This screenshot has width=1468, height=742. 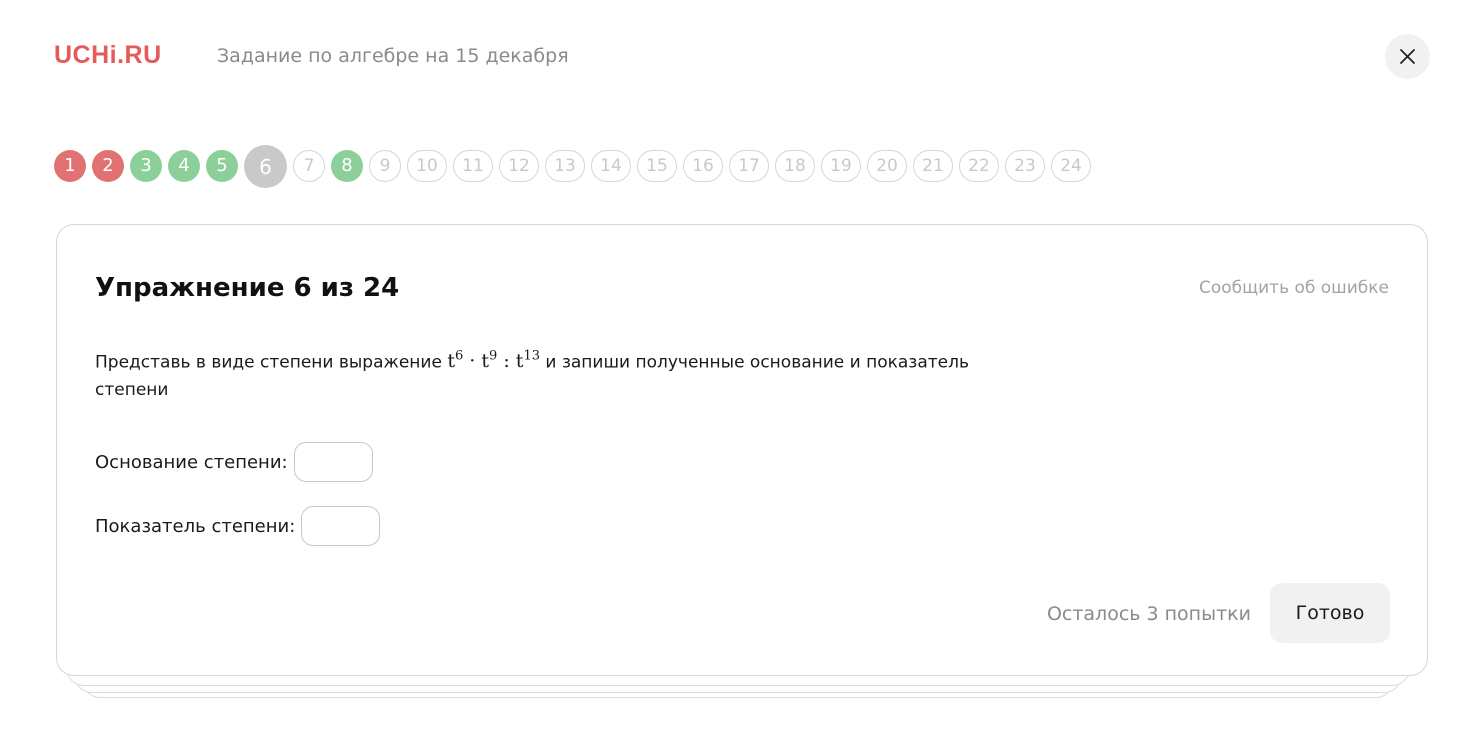 What do you see at coordinates (146, 166) in the screenshot?
I see `step-3: 3` at bounding box center [146, 166].